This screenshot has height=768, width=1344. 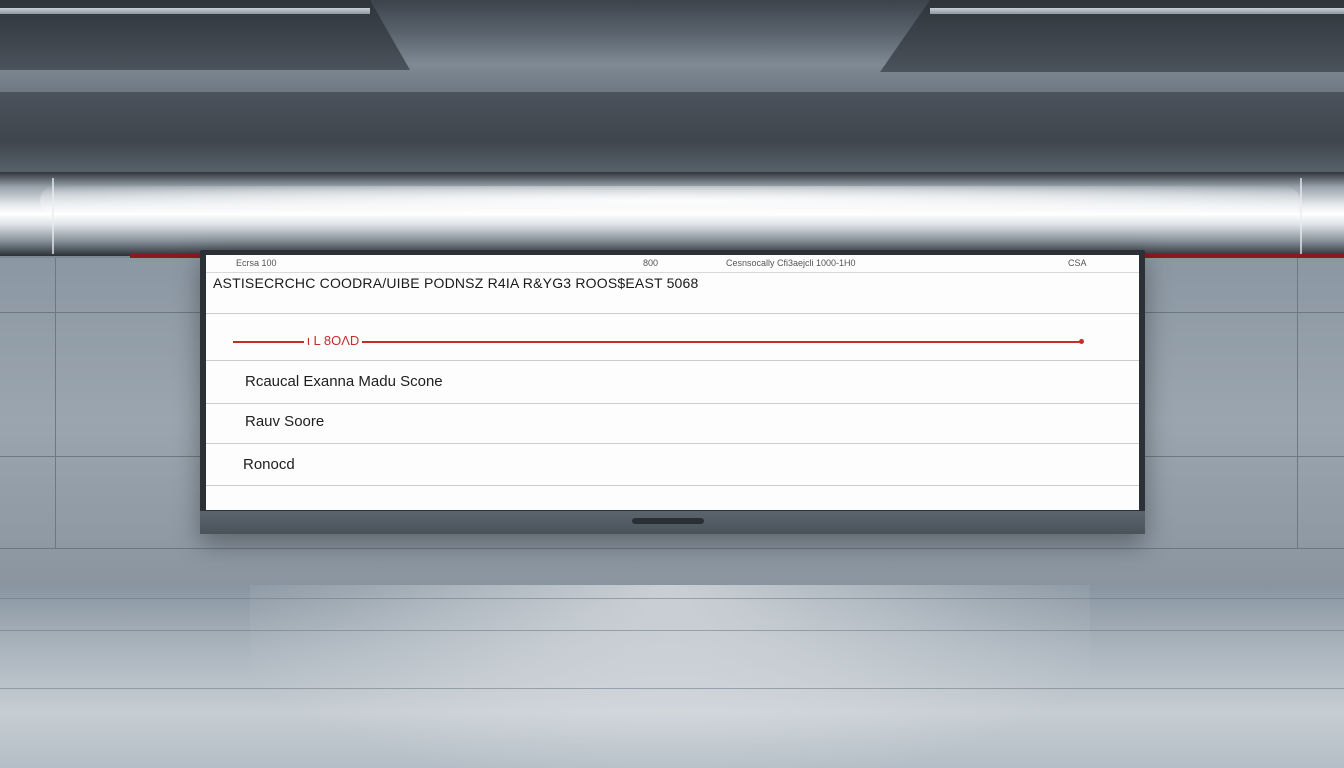 What do you see at coordinates (1137, 11) in the screenshot?
I see `ceiling-edge-right` at bounding box center [1137, 11].